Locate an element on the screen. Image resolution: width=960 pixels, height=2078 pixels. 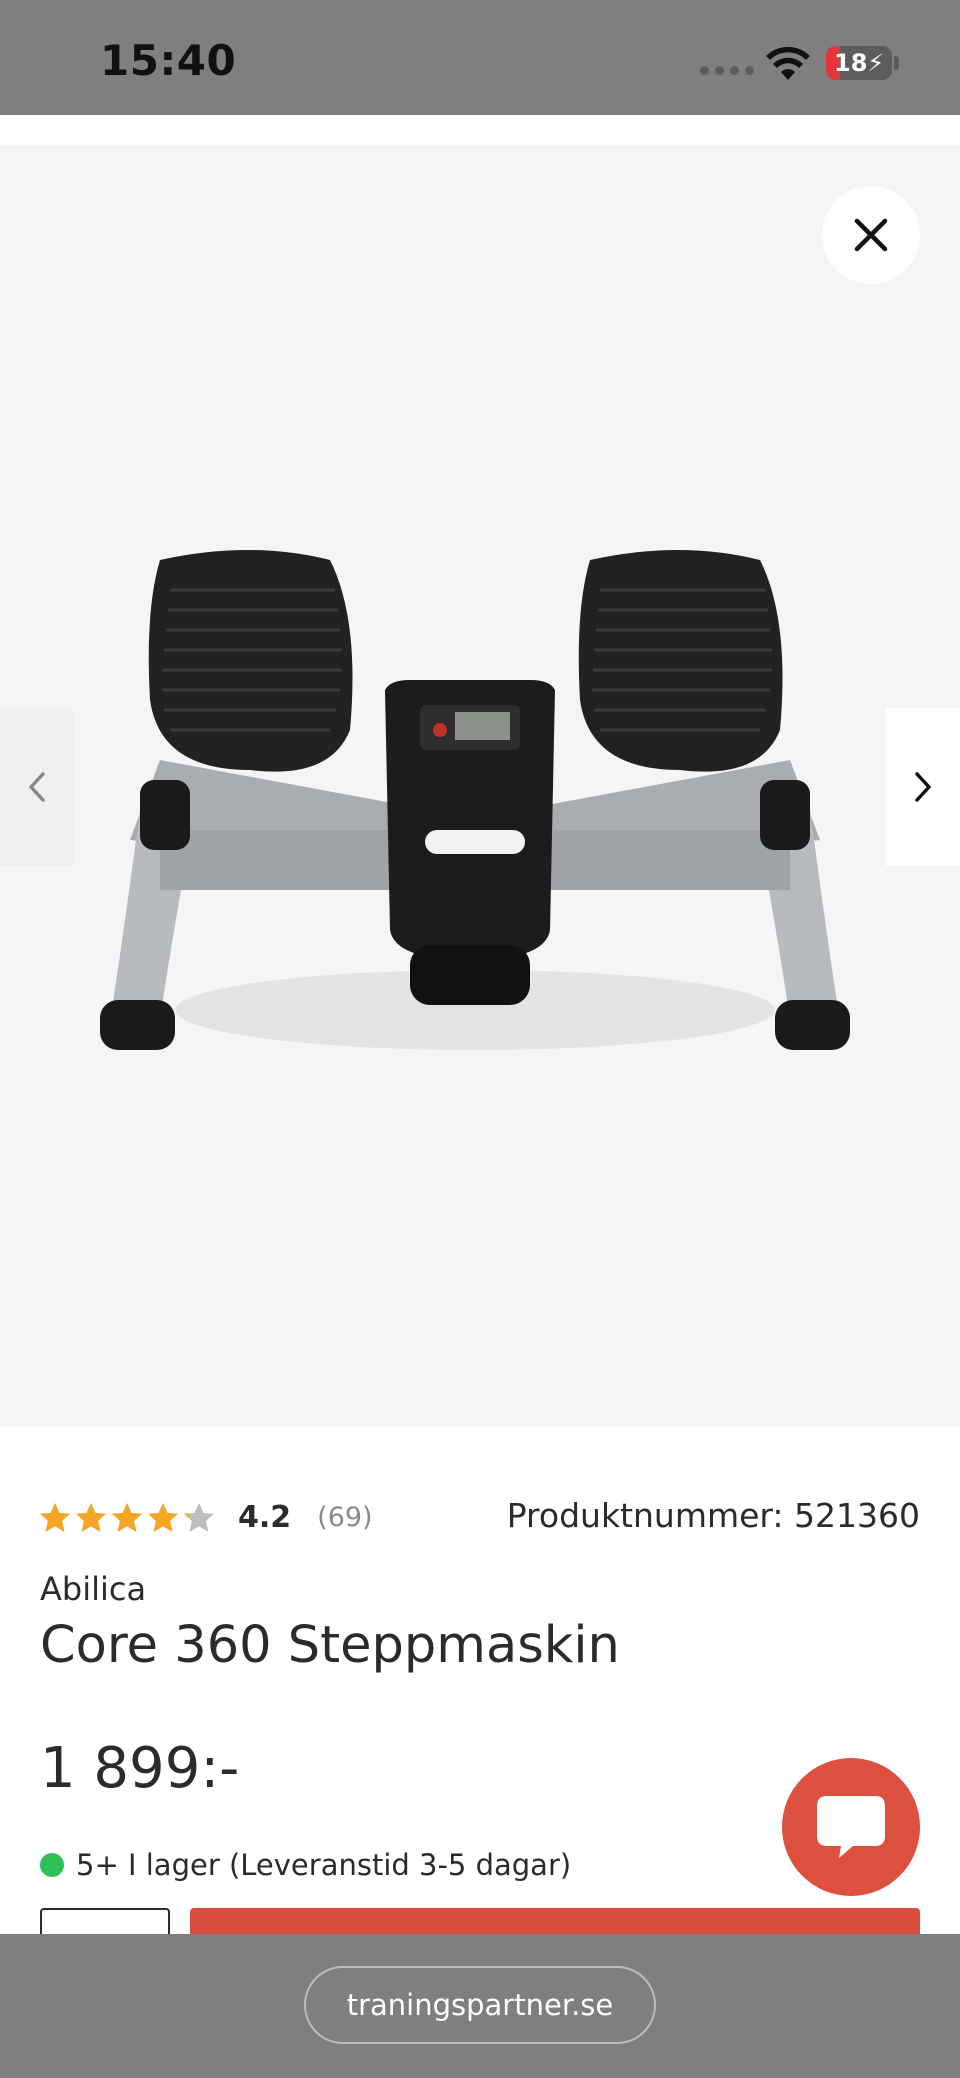
rating-value: 4.2 is located at coordinates (265, 1517).